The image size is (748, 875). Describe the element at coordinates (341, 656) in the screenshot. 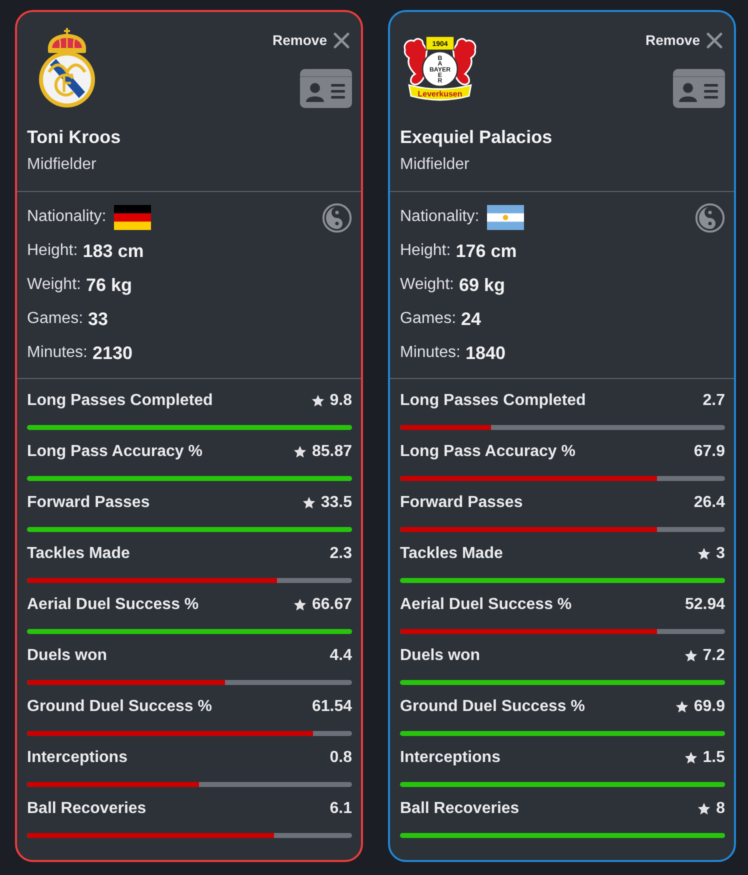

I see `stat-value: 4.4` at that location.